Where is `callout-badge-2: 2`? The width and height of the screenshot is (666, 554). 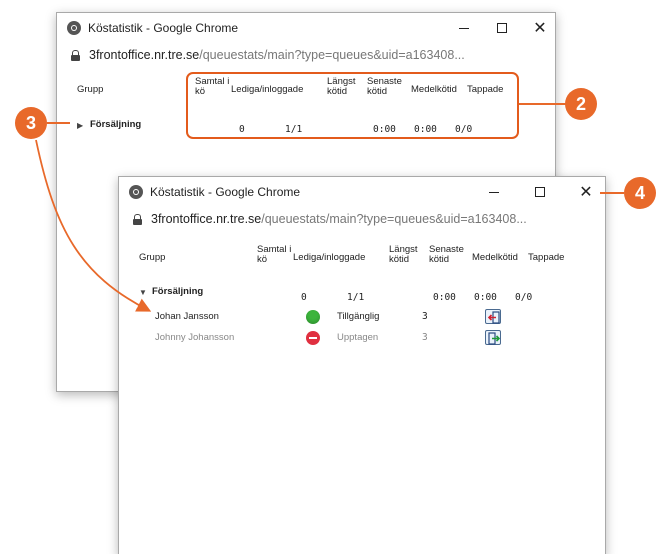
callout-badge-2: 2 is located at coordinates (581, 104).